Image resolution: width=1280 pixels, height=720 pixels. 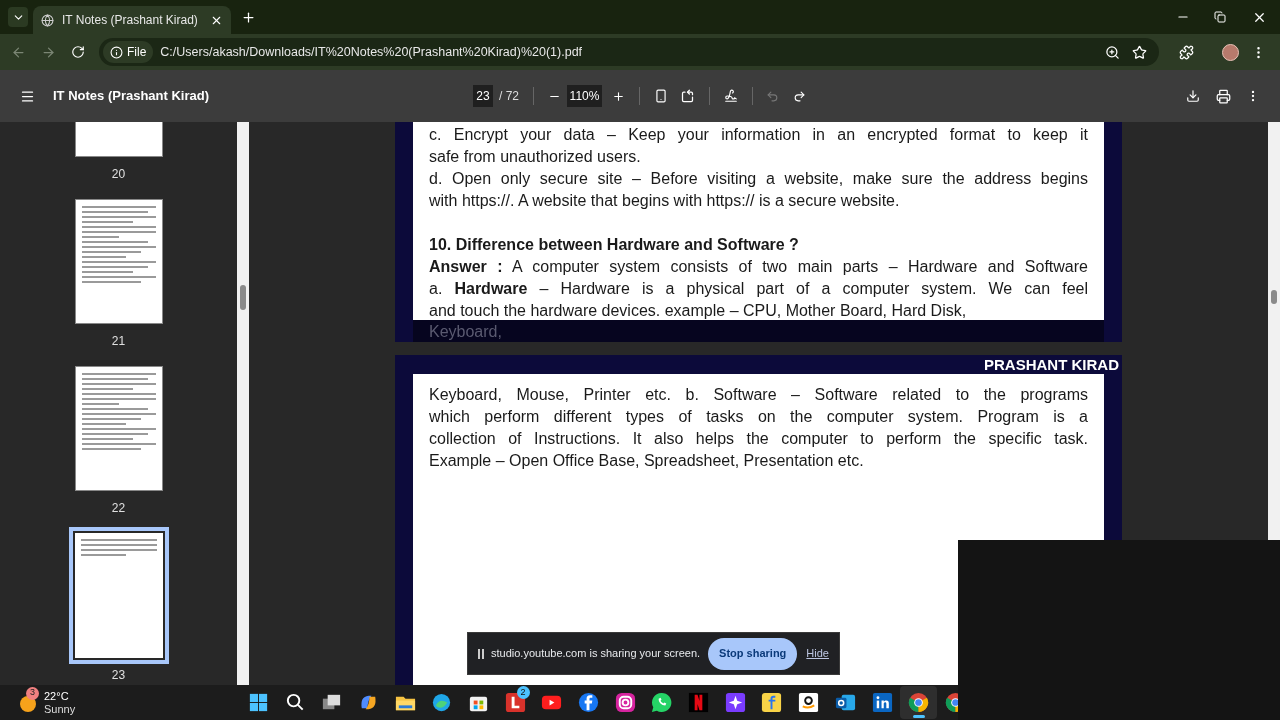 I want to click on back-icon, so click(x=18, y=52).